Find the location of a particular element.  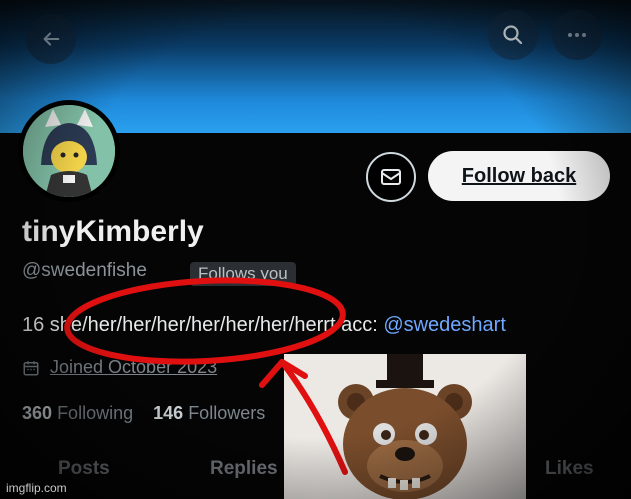

followers-count: 146 is located at coordinates (168, 413).